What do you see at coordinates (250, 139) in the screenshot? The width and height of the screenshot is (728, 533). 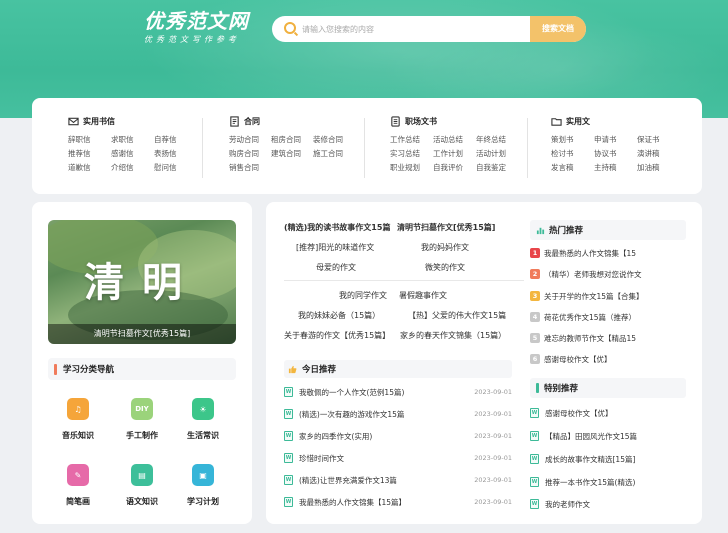 I see `category-link: 劳动合同` at bounding box center [250, 139].